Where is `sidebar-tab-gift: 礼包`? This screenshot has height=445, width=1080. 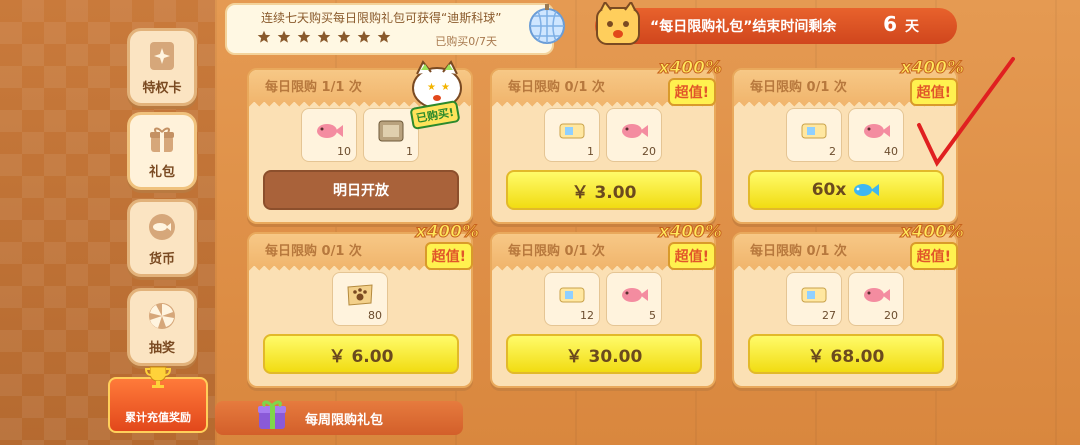
sidebar-tab-gift: 礼包 is located at coordinates (162, 151).